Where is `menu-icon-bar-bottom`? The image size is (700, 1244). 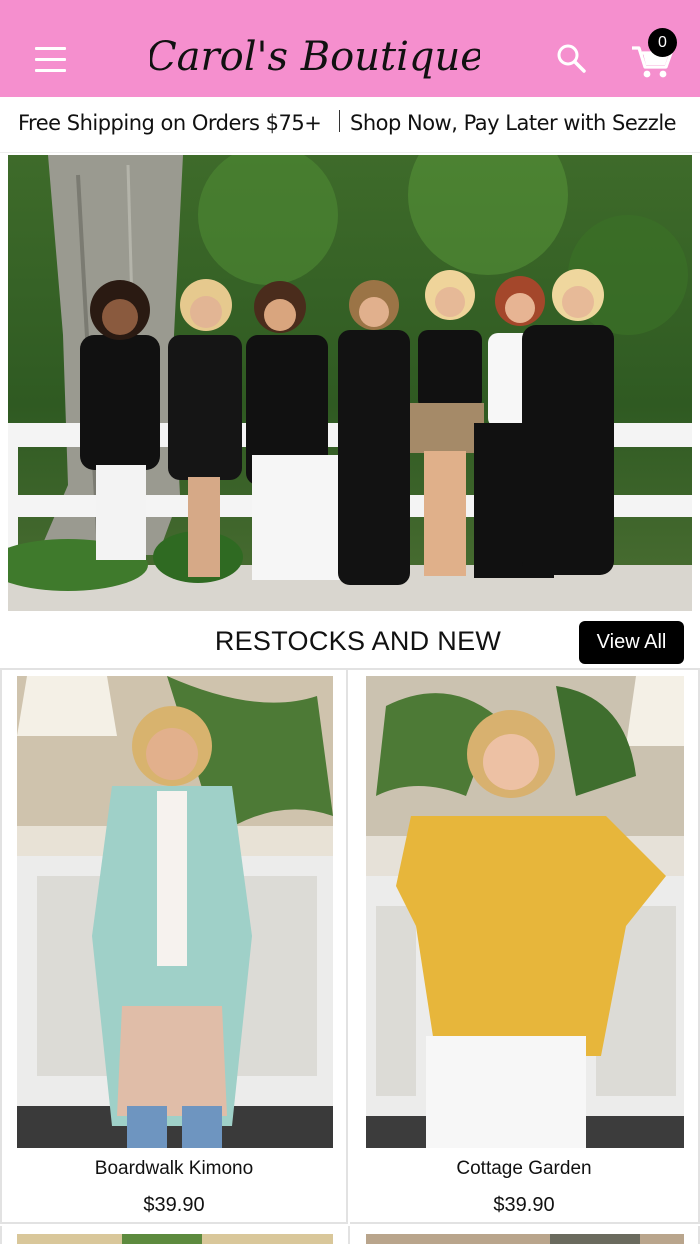 menu-icon-bar-bottom is located at coordinates (50, 70).